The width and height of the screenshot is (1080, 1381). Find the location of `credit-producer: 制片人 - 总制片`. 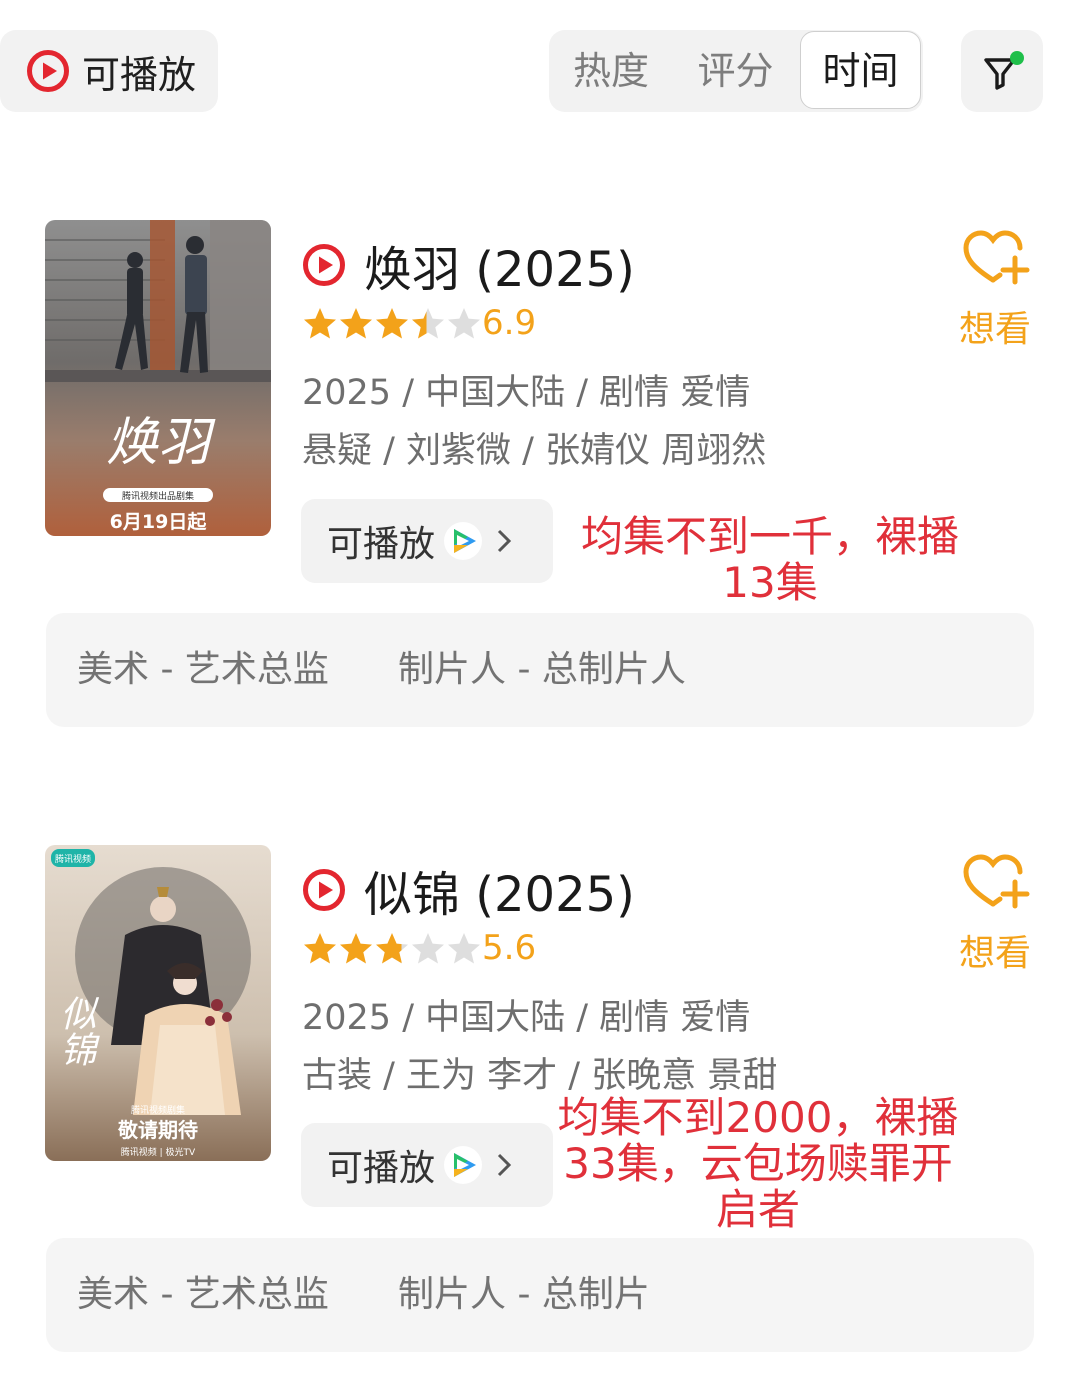

credit-producer: 制片人 - 总制片 is located at coordinates (524, 1294).